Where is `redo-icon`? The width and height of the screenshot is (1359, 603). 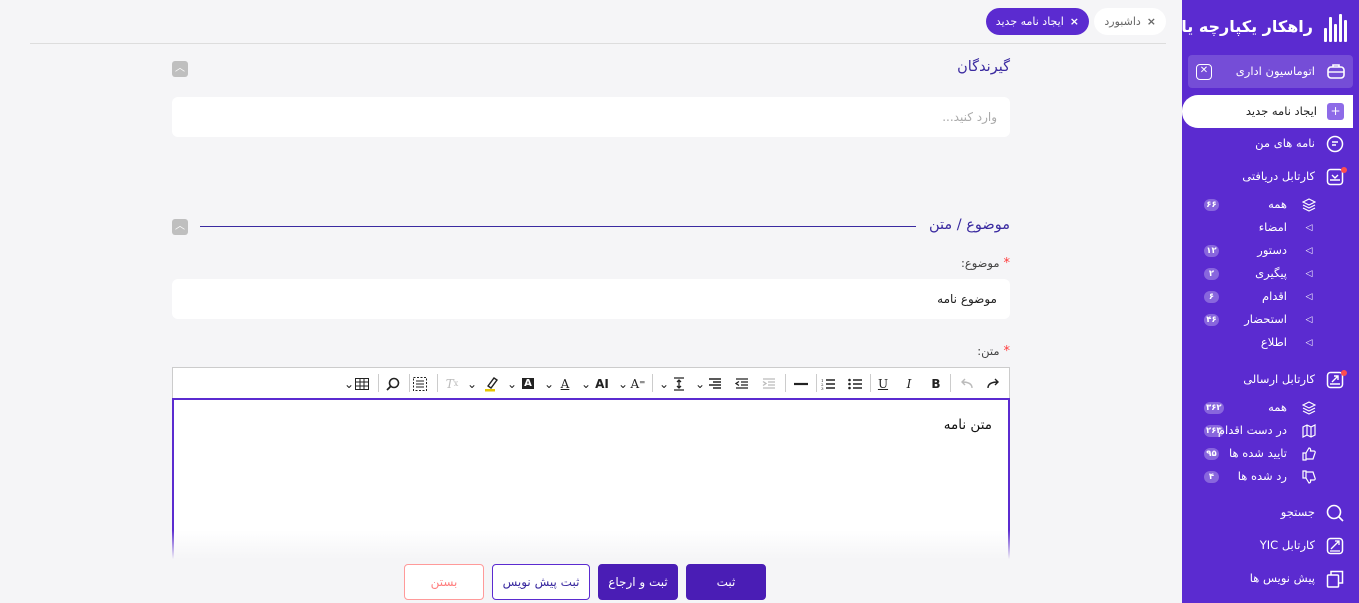
redo-icon is located at coordinates (994, 383).